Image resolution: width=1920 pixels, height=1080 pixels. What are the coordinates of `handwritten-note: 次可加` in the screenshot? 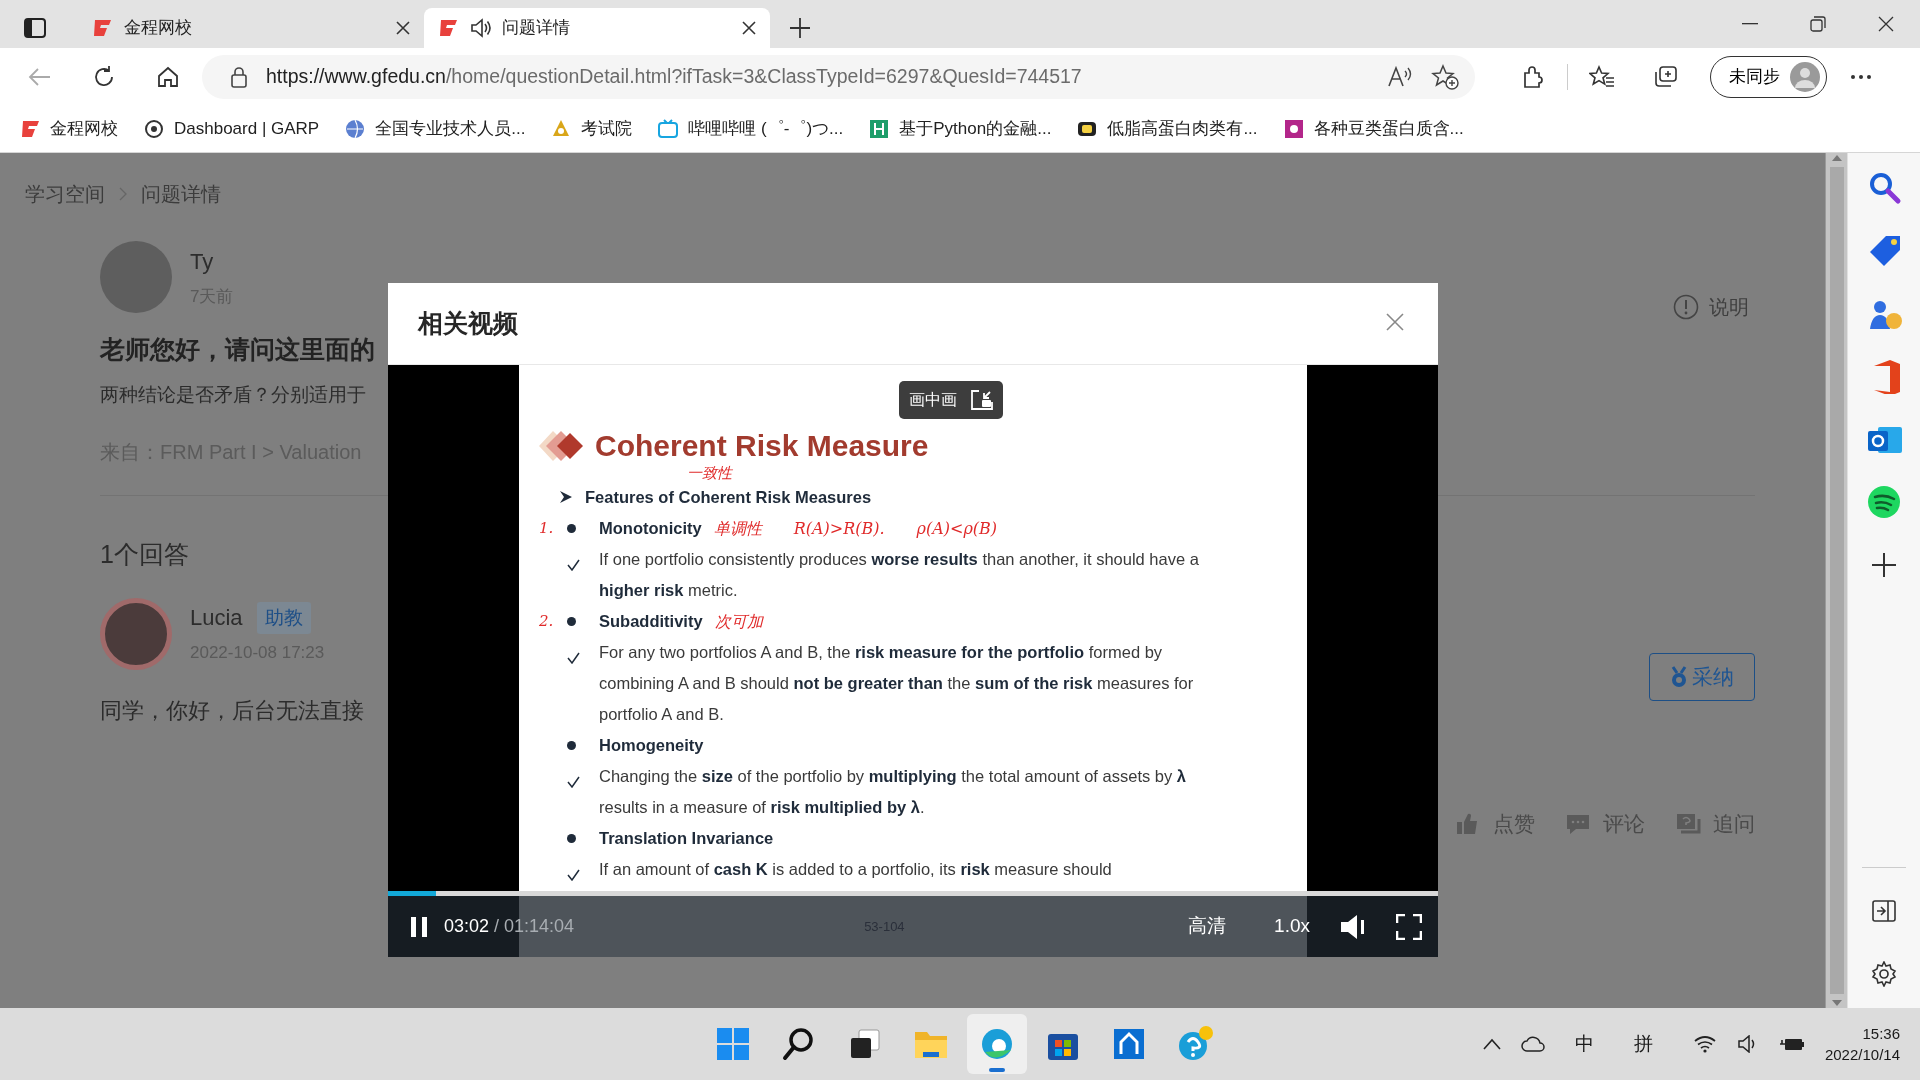 It's located at (738, 622).